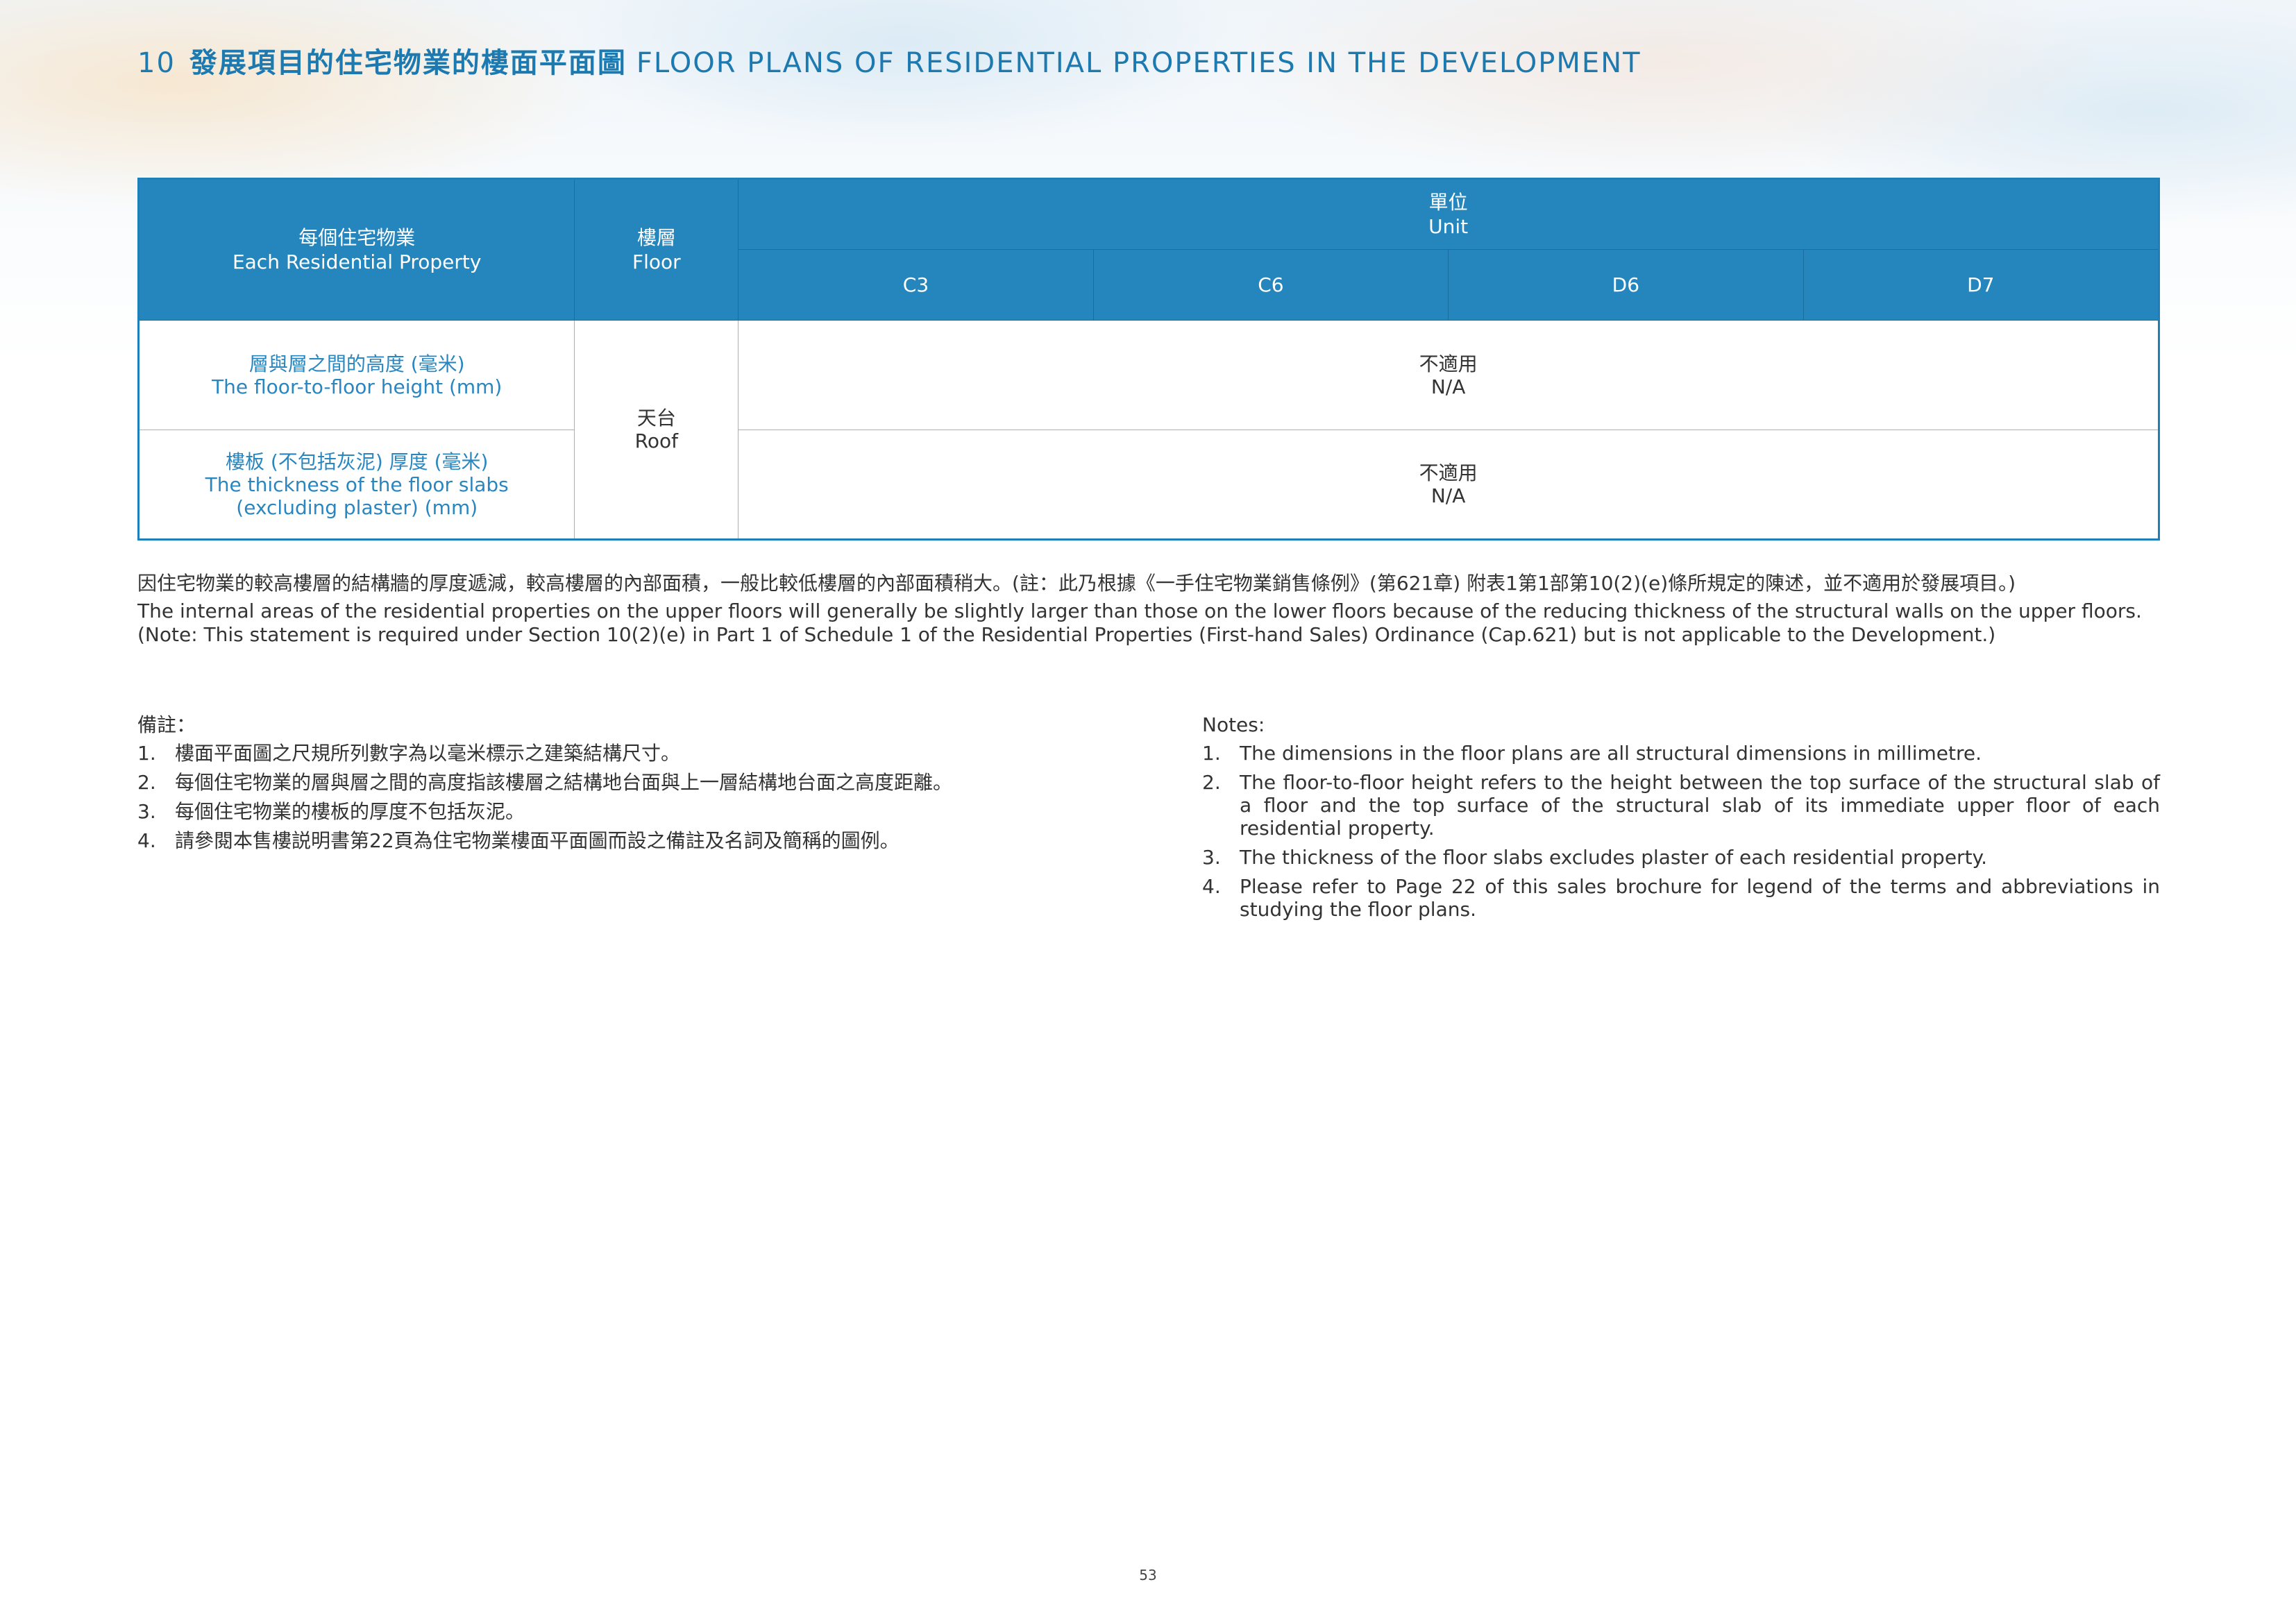 Image resolution: width=2296 pixels, height=1623 pixels. Describe the element at coordinates (1448, 214) in the screenshot. I see `header-unit: 單位 Unit` at that location.